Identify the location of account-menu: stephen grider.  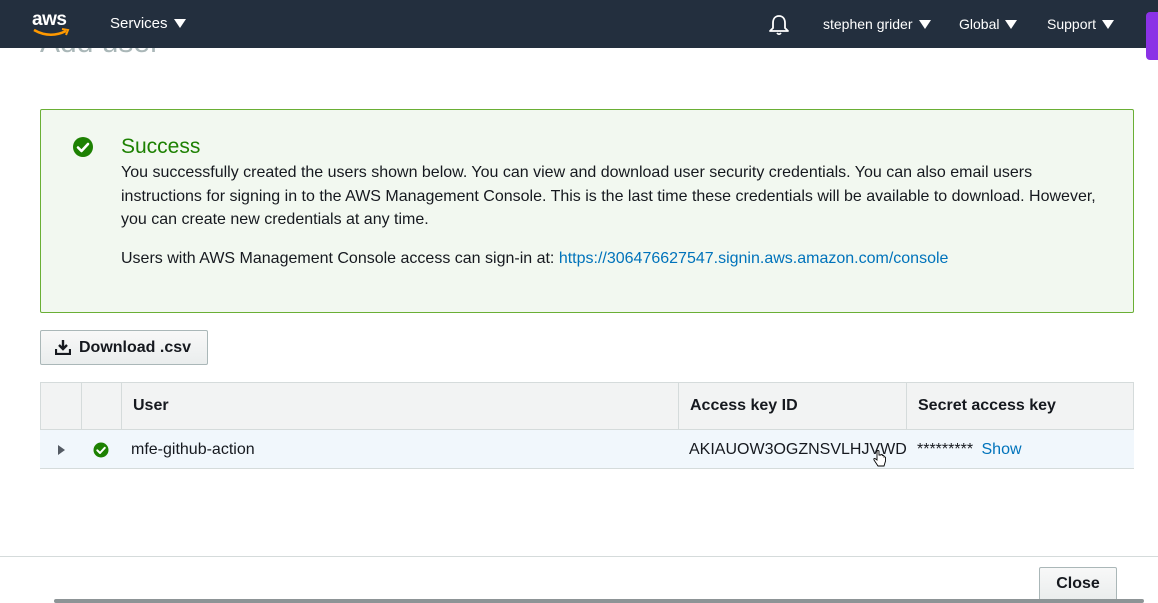
(877, 24).